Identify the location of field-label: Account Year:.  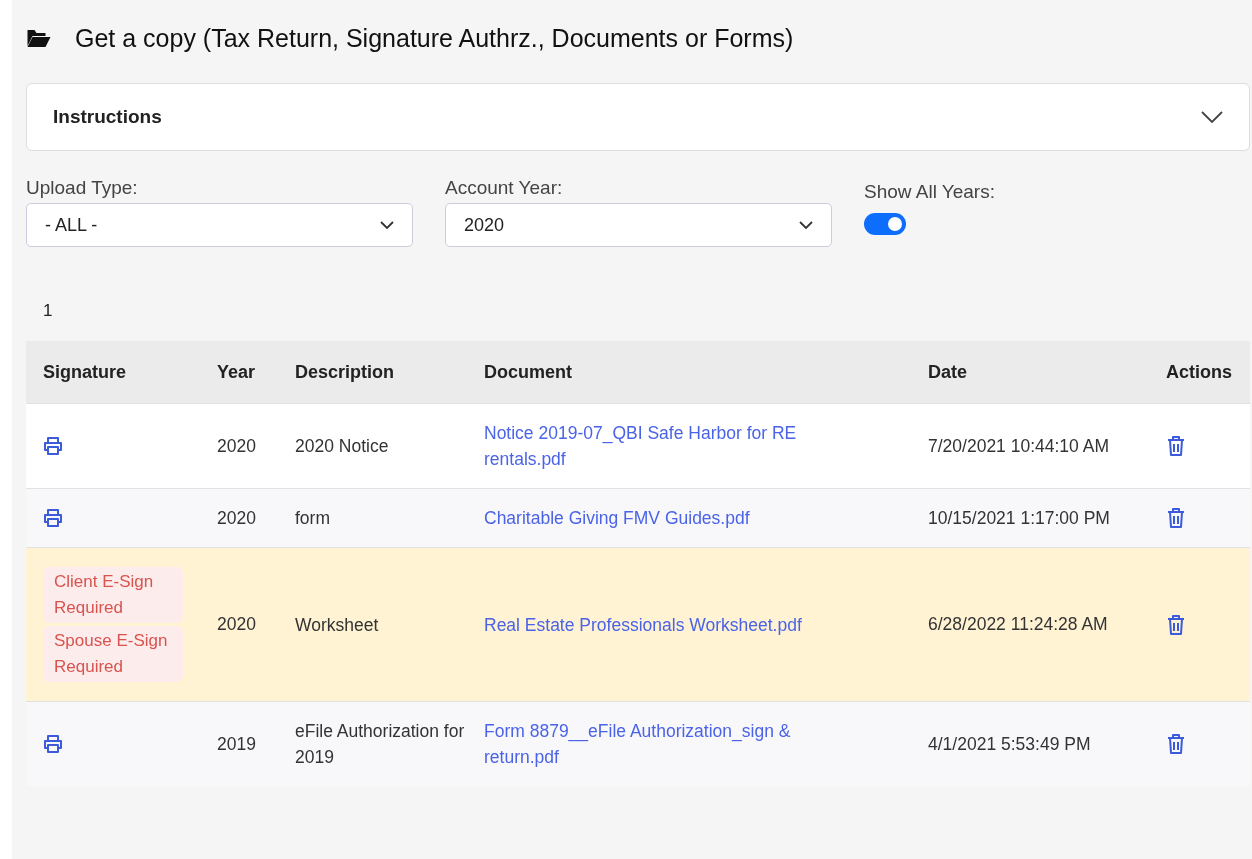
(504, 188).